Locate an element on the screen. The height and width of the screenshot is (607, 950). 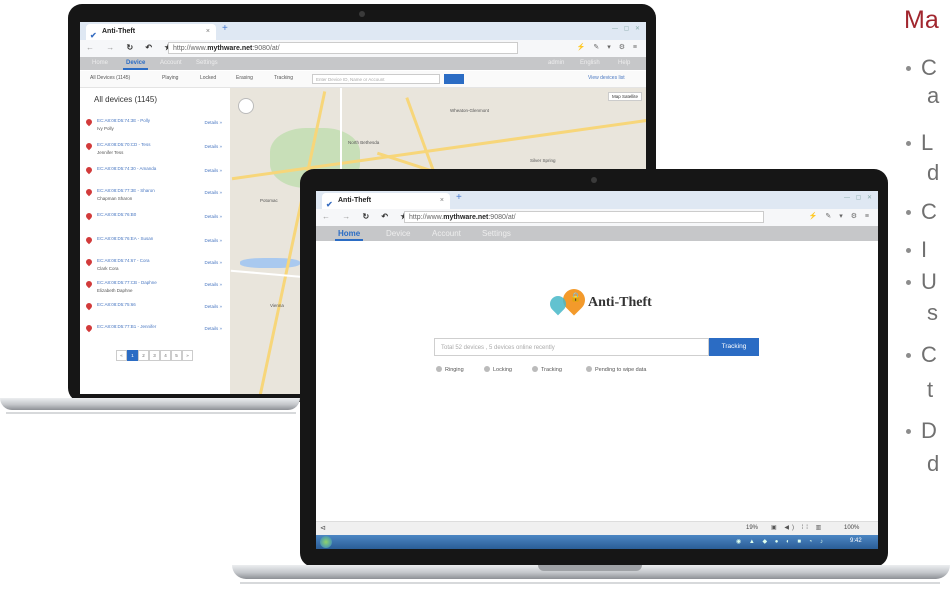
legend-ringing: Ringing is located at coordinates (450, 369).